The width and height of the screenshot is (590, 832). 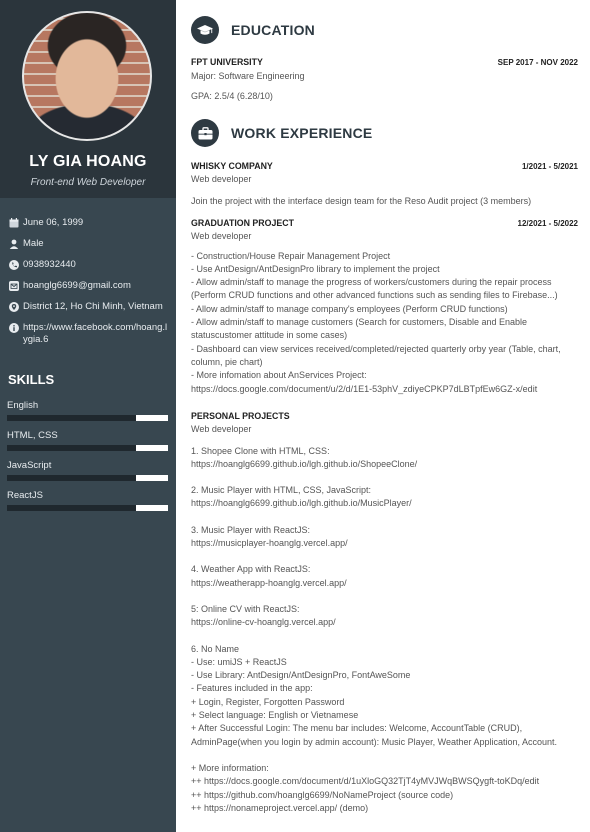 I want to click on person-icon, so click(x=13, y=243).